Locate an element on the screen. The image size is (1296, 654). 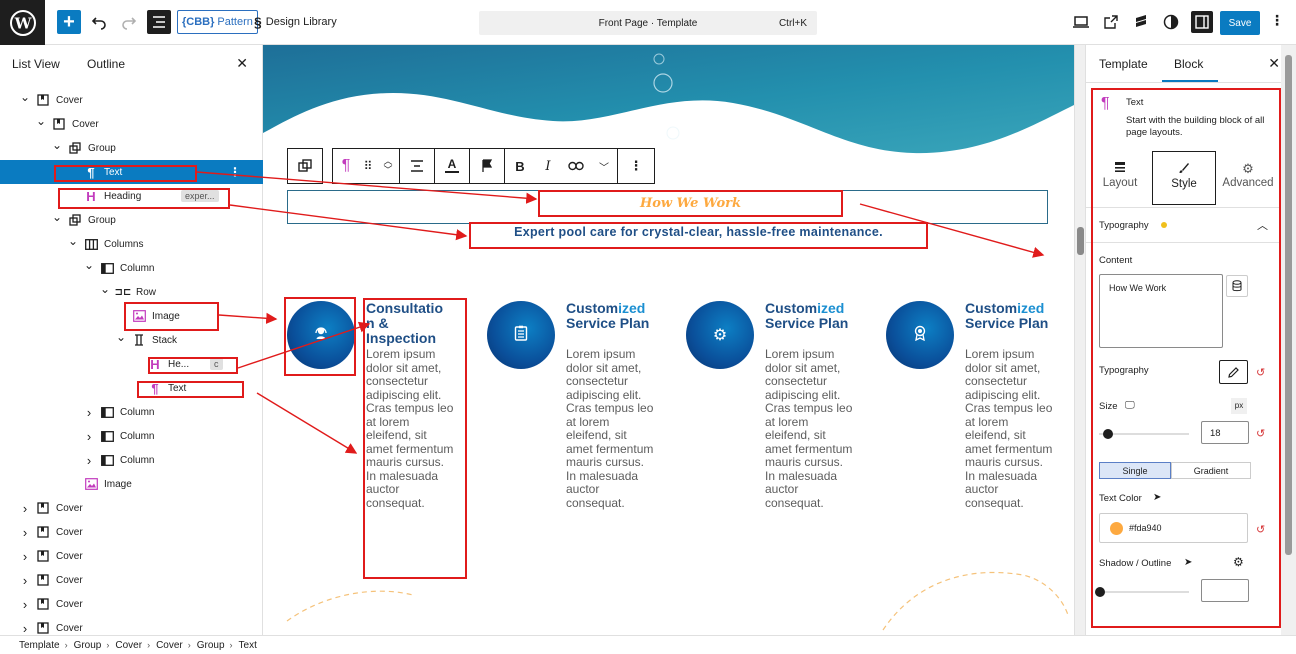
block-toolbar-options-group: ⋮ is located at coordinates (636, 166).